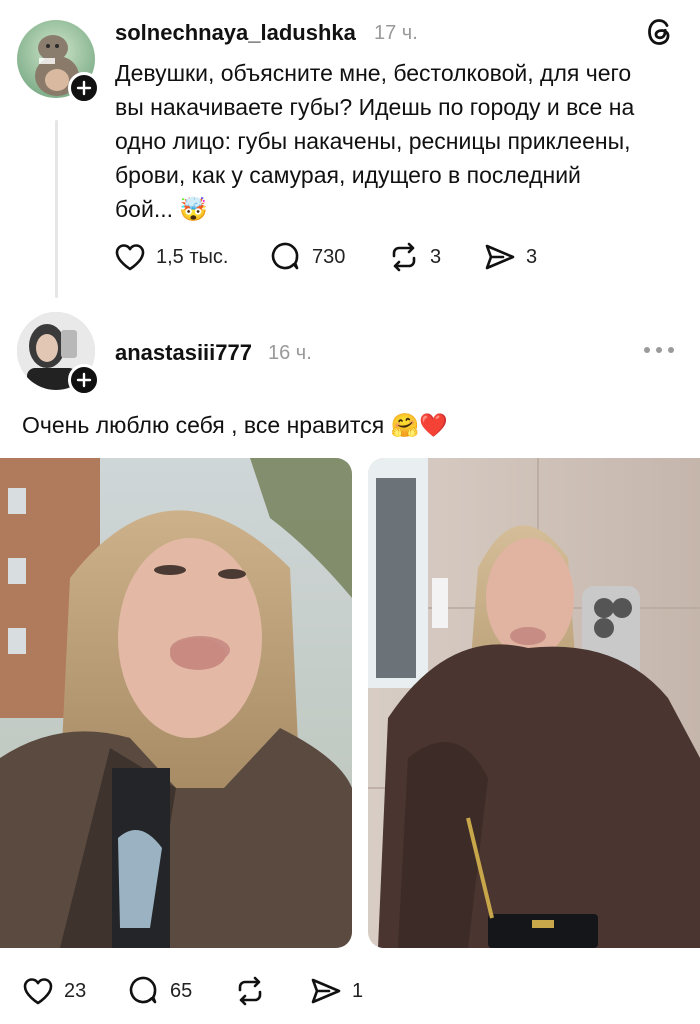  Describe the element at coordinates (660, 32) in the screenshot. I see `threads-logo-icon` at that location.